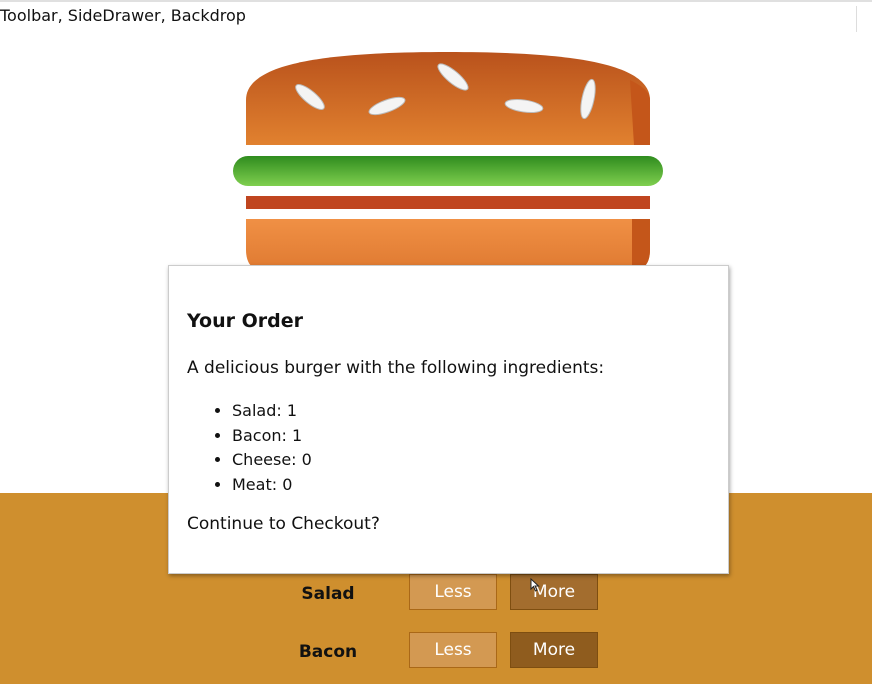 The image size is (872, 684). What do you see at coordinates (453, 650) in the screenshot?
I see `bacon-less-button: Less` at bounding box center [453, 650].